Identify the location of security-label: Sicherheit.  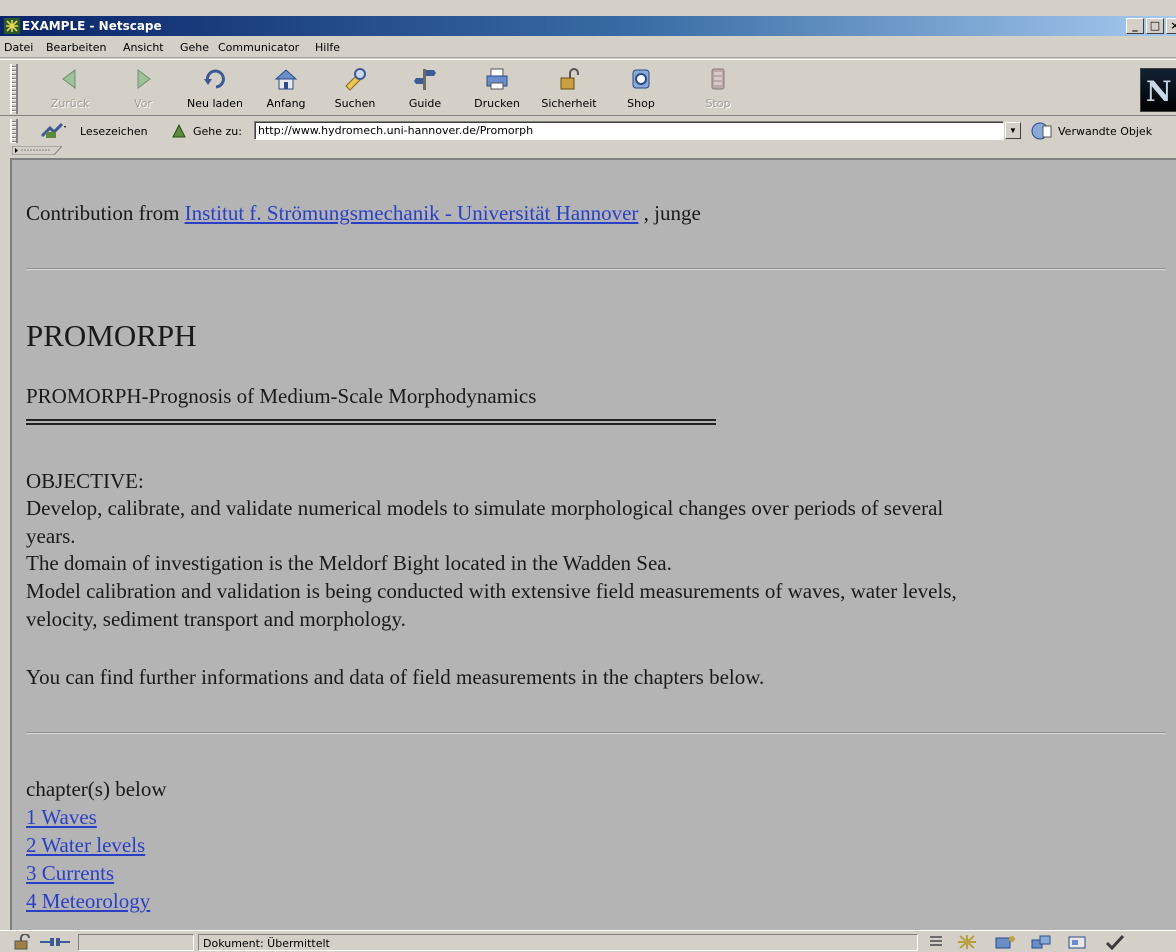
(569, 103).